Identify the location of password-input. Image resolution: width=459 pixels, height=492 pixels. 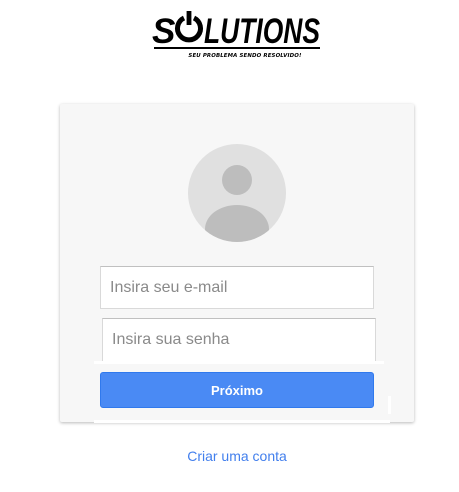
(239, 340).